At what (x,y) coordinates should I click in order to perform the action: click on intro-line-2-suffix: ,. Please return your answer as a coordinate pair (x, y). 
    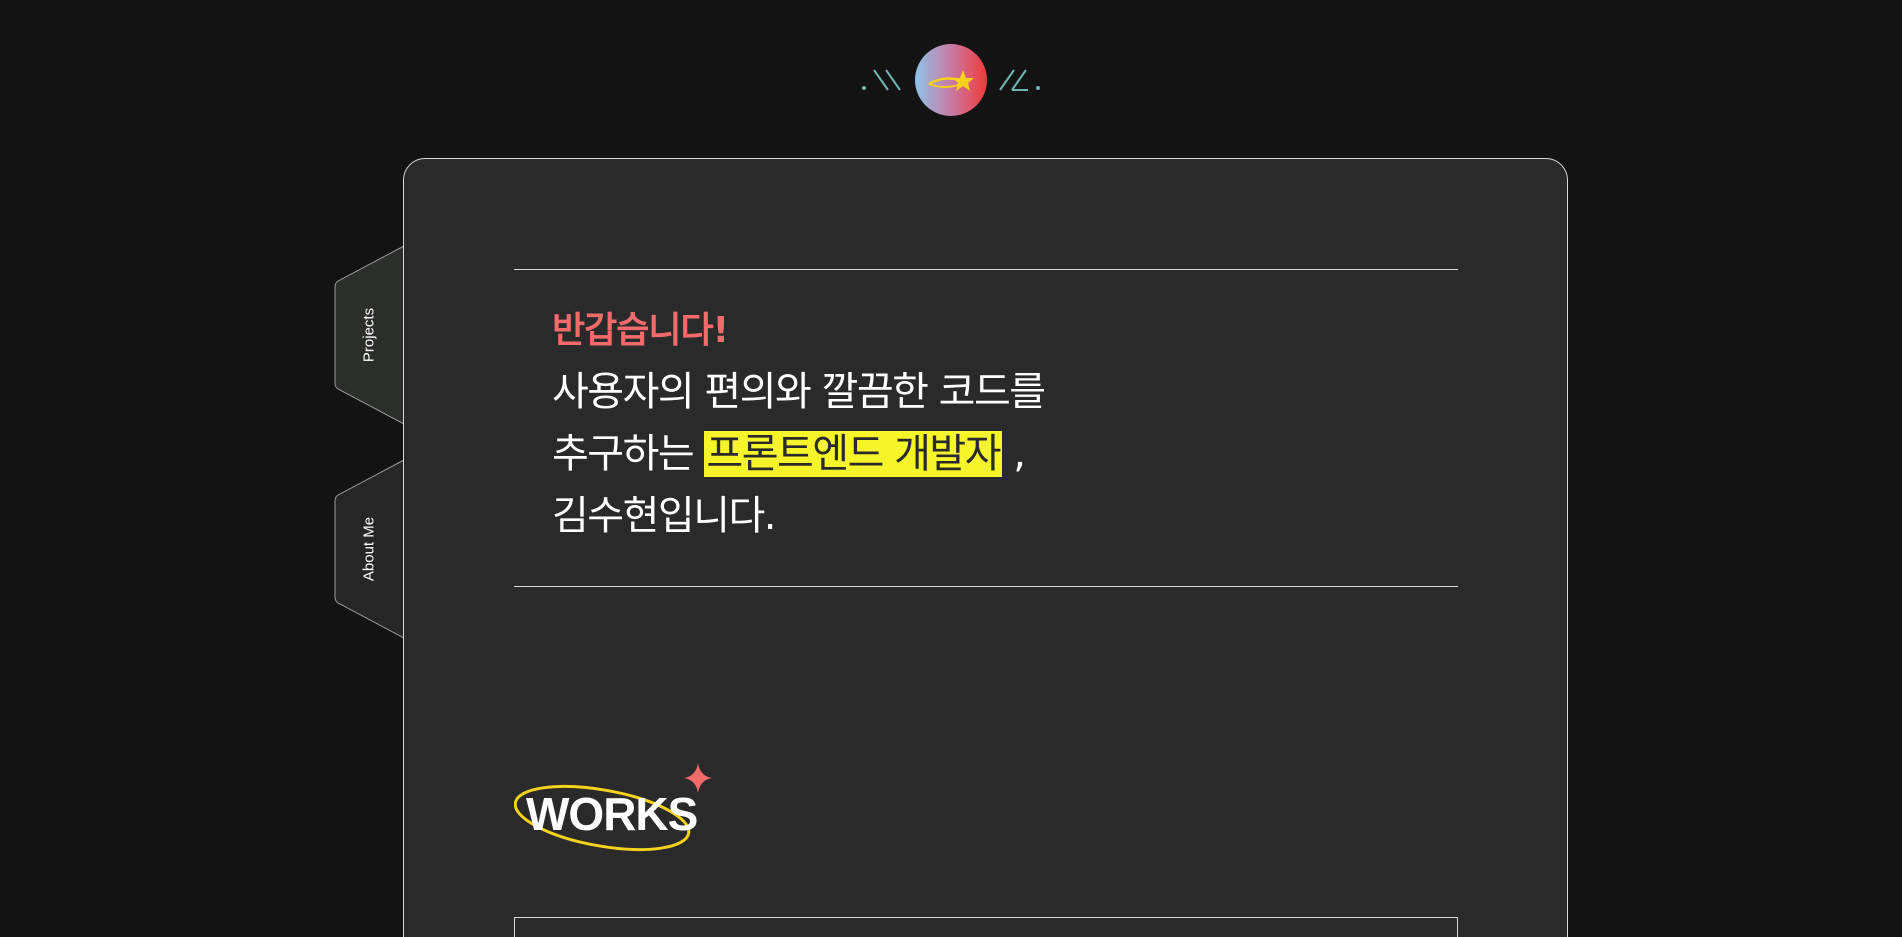
    Looking at the image, I should click on (1014, 454).